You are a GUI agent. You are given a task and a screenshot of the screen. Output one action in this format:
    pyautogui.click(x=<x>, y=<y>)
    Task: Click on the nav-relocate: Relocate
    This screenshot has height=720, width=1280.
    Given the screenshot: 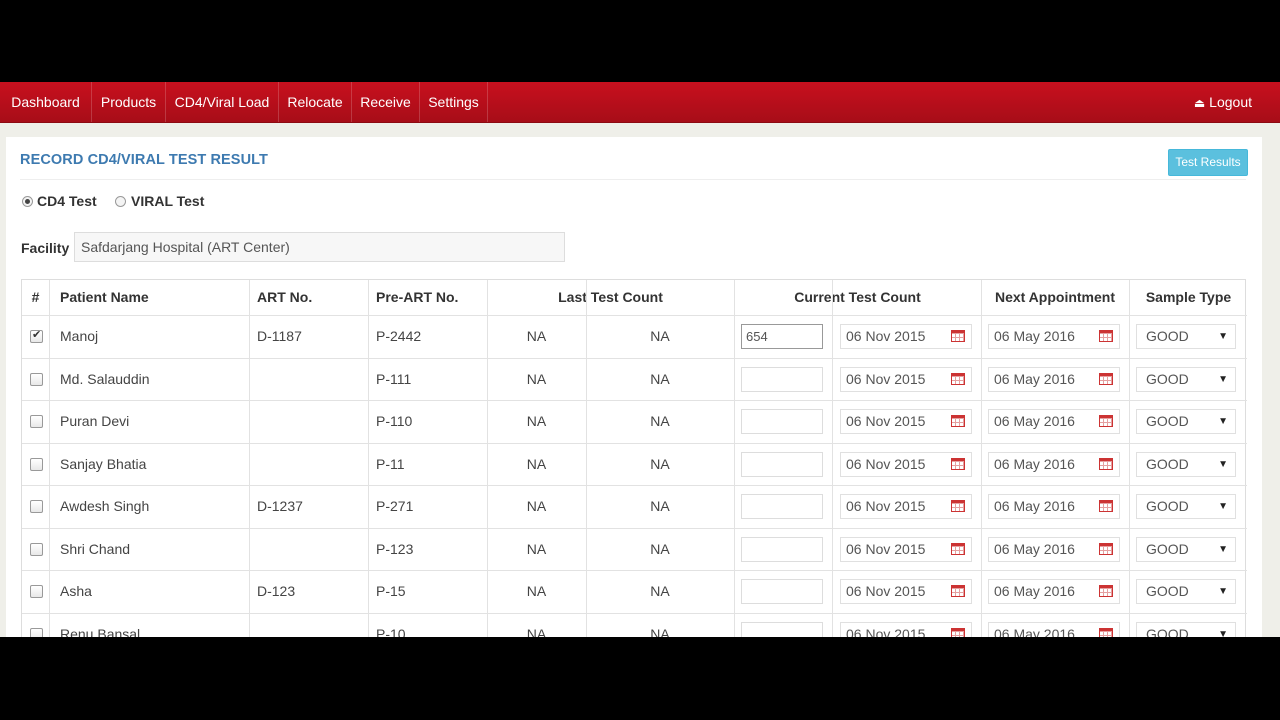 What is the action you would take?
    pyautogui.click(x=315, y=102)
    